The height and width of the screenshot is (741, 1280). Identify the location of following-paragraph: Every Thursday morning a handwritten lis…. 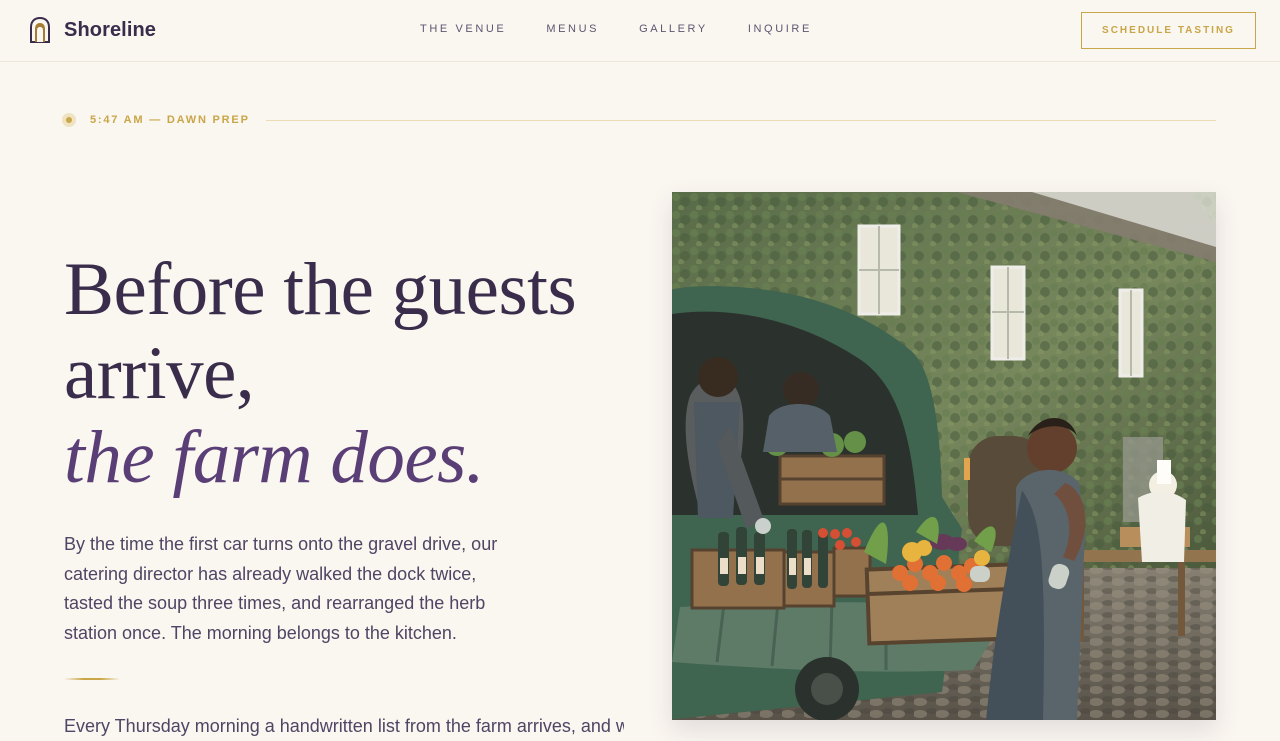
(344, 726).